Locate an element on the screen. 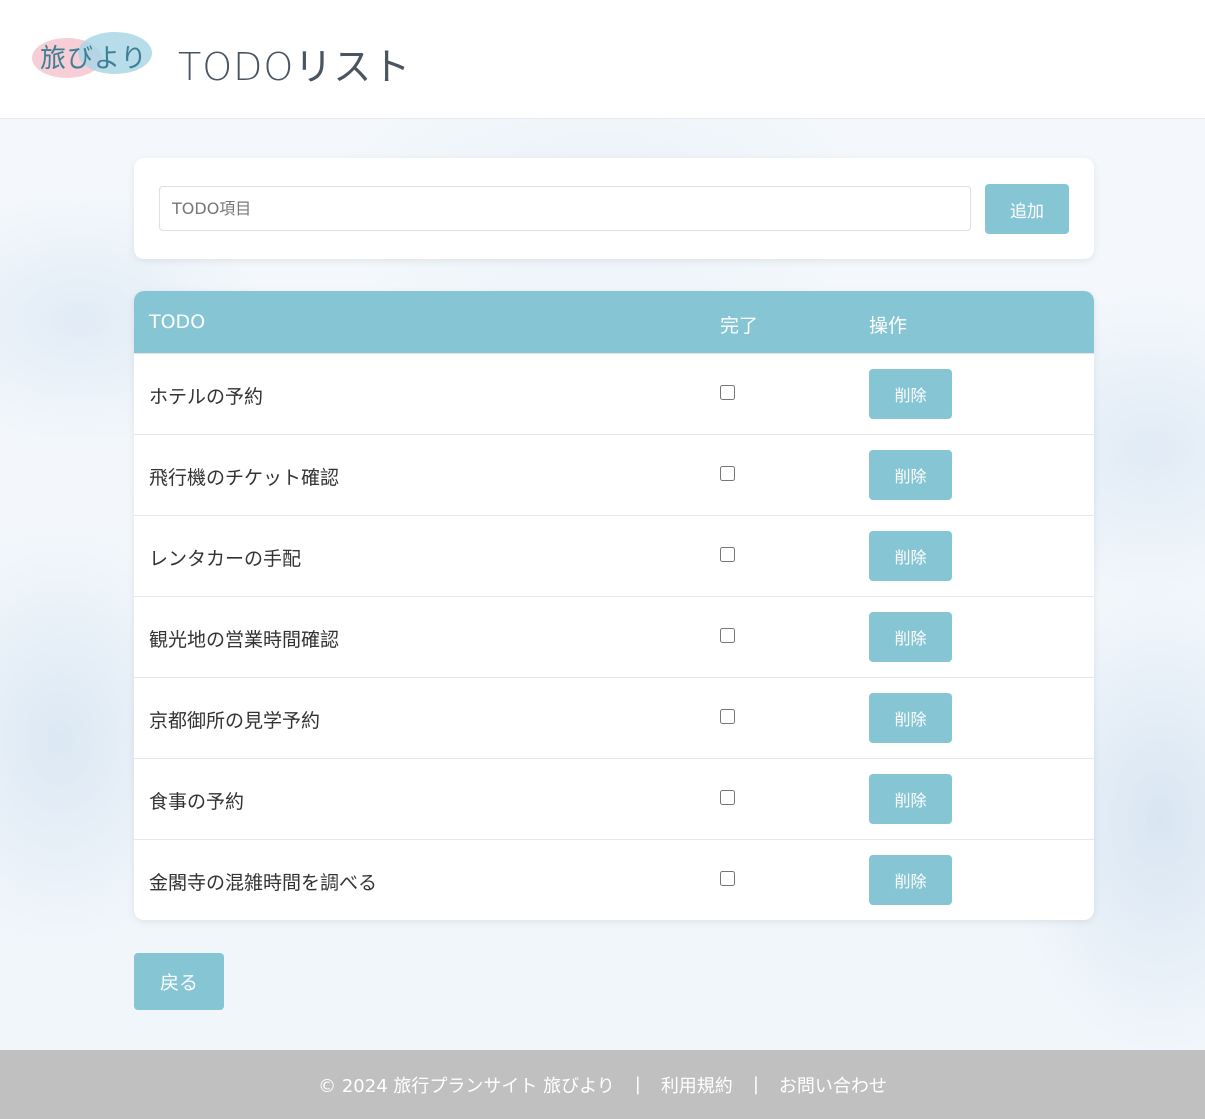 The image size is (1205, 1119). add-todo-card: 追加 is located at coordinates (614, 208).